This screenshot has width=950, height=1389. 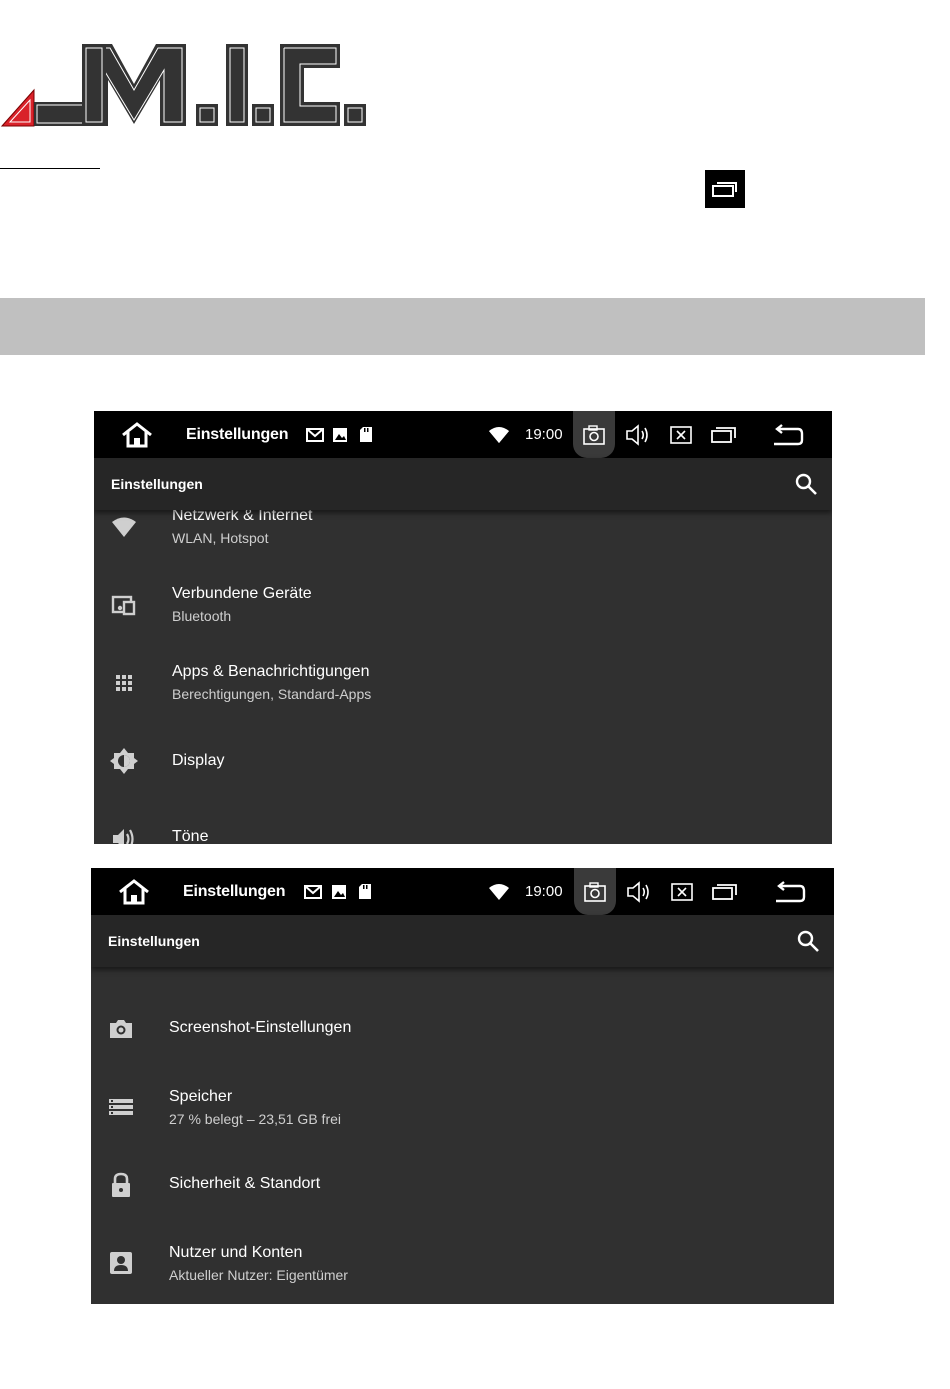 What do you see at coordinates (124, 605) in the screenshot?
I see `devices-icon` at bounding box center [124, 605].